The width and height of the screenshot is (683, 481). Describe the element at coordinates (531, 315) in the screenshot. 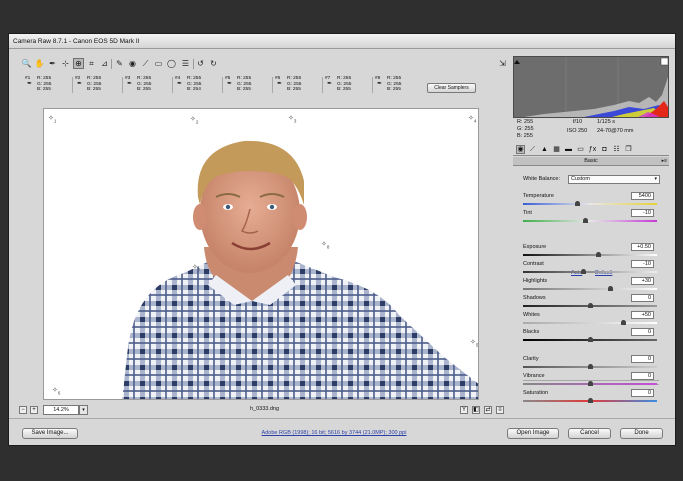

I see `whites-label: Whites` at that location.